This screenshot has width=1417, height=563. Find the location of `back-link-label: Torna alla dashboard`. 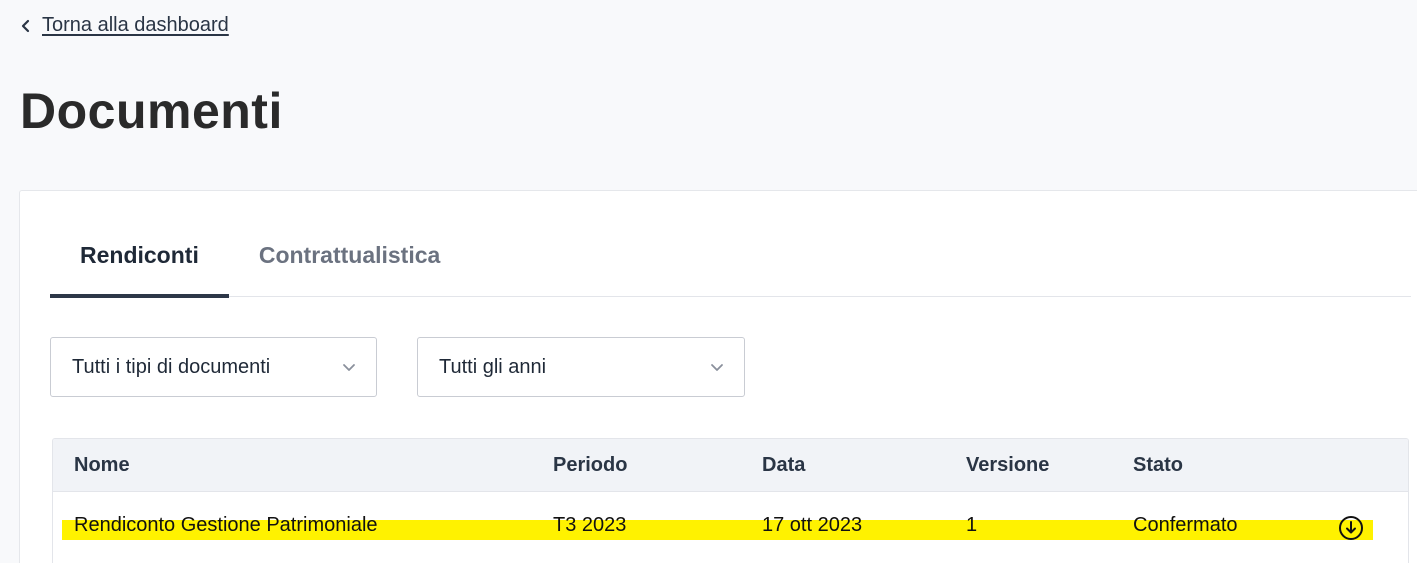

back-link-label: Torna alla dashboard is located at coordinates (135, 25).